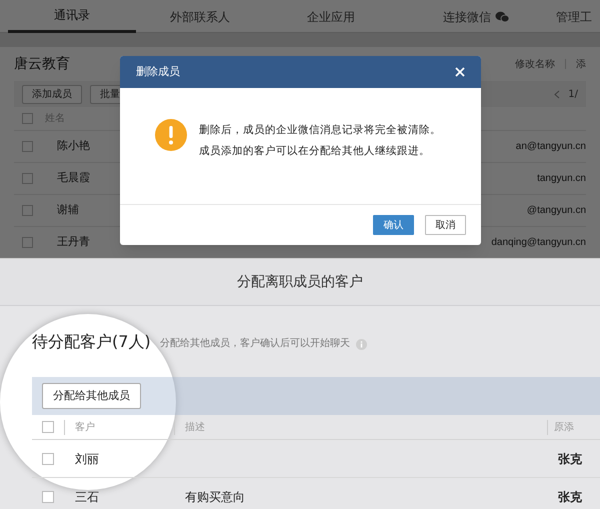 This screenshot has width=600, height=509. What do you see at coordinates (535, 64) in the screenshot?
I see `header-link: 修改名称` at bounding box center [535, 64].